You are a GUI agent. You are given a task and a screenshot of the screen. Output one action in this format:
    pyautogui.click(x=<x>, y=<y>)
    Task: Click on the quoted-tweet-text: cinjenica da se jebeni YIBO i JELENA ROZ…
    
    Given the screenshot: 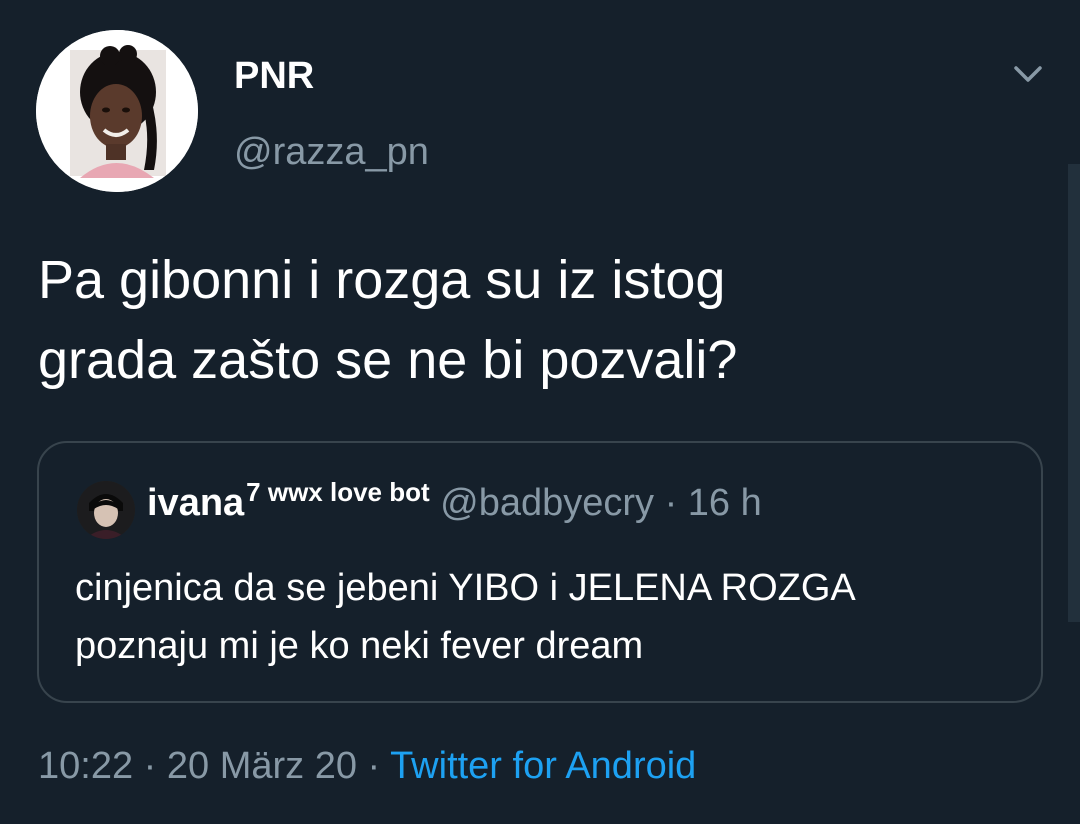 What is the action you would take?
    pyautogui.click(x=550, y=617)
    